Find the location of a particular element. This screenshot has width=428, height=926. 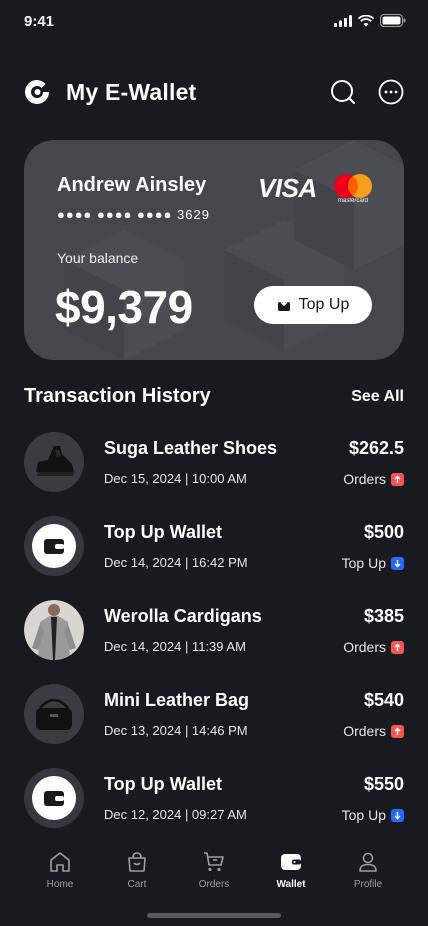

wifi-icon is located at coordinates (366, 20).